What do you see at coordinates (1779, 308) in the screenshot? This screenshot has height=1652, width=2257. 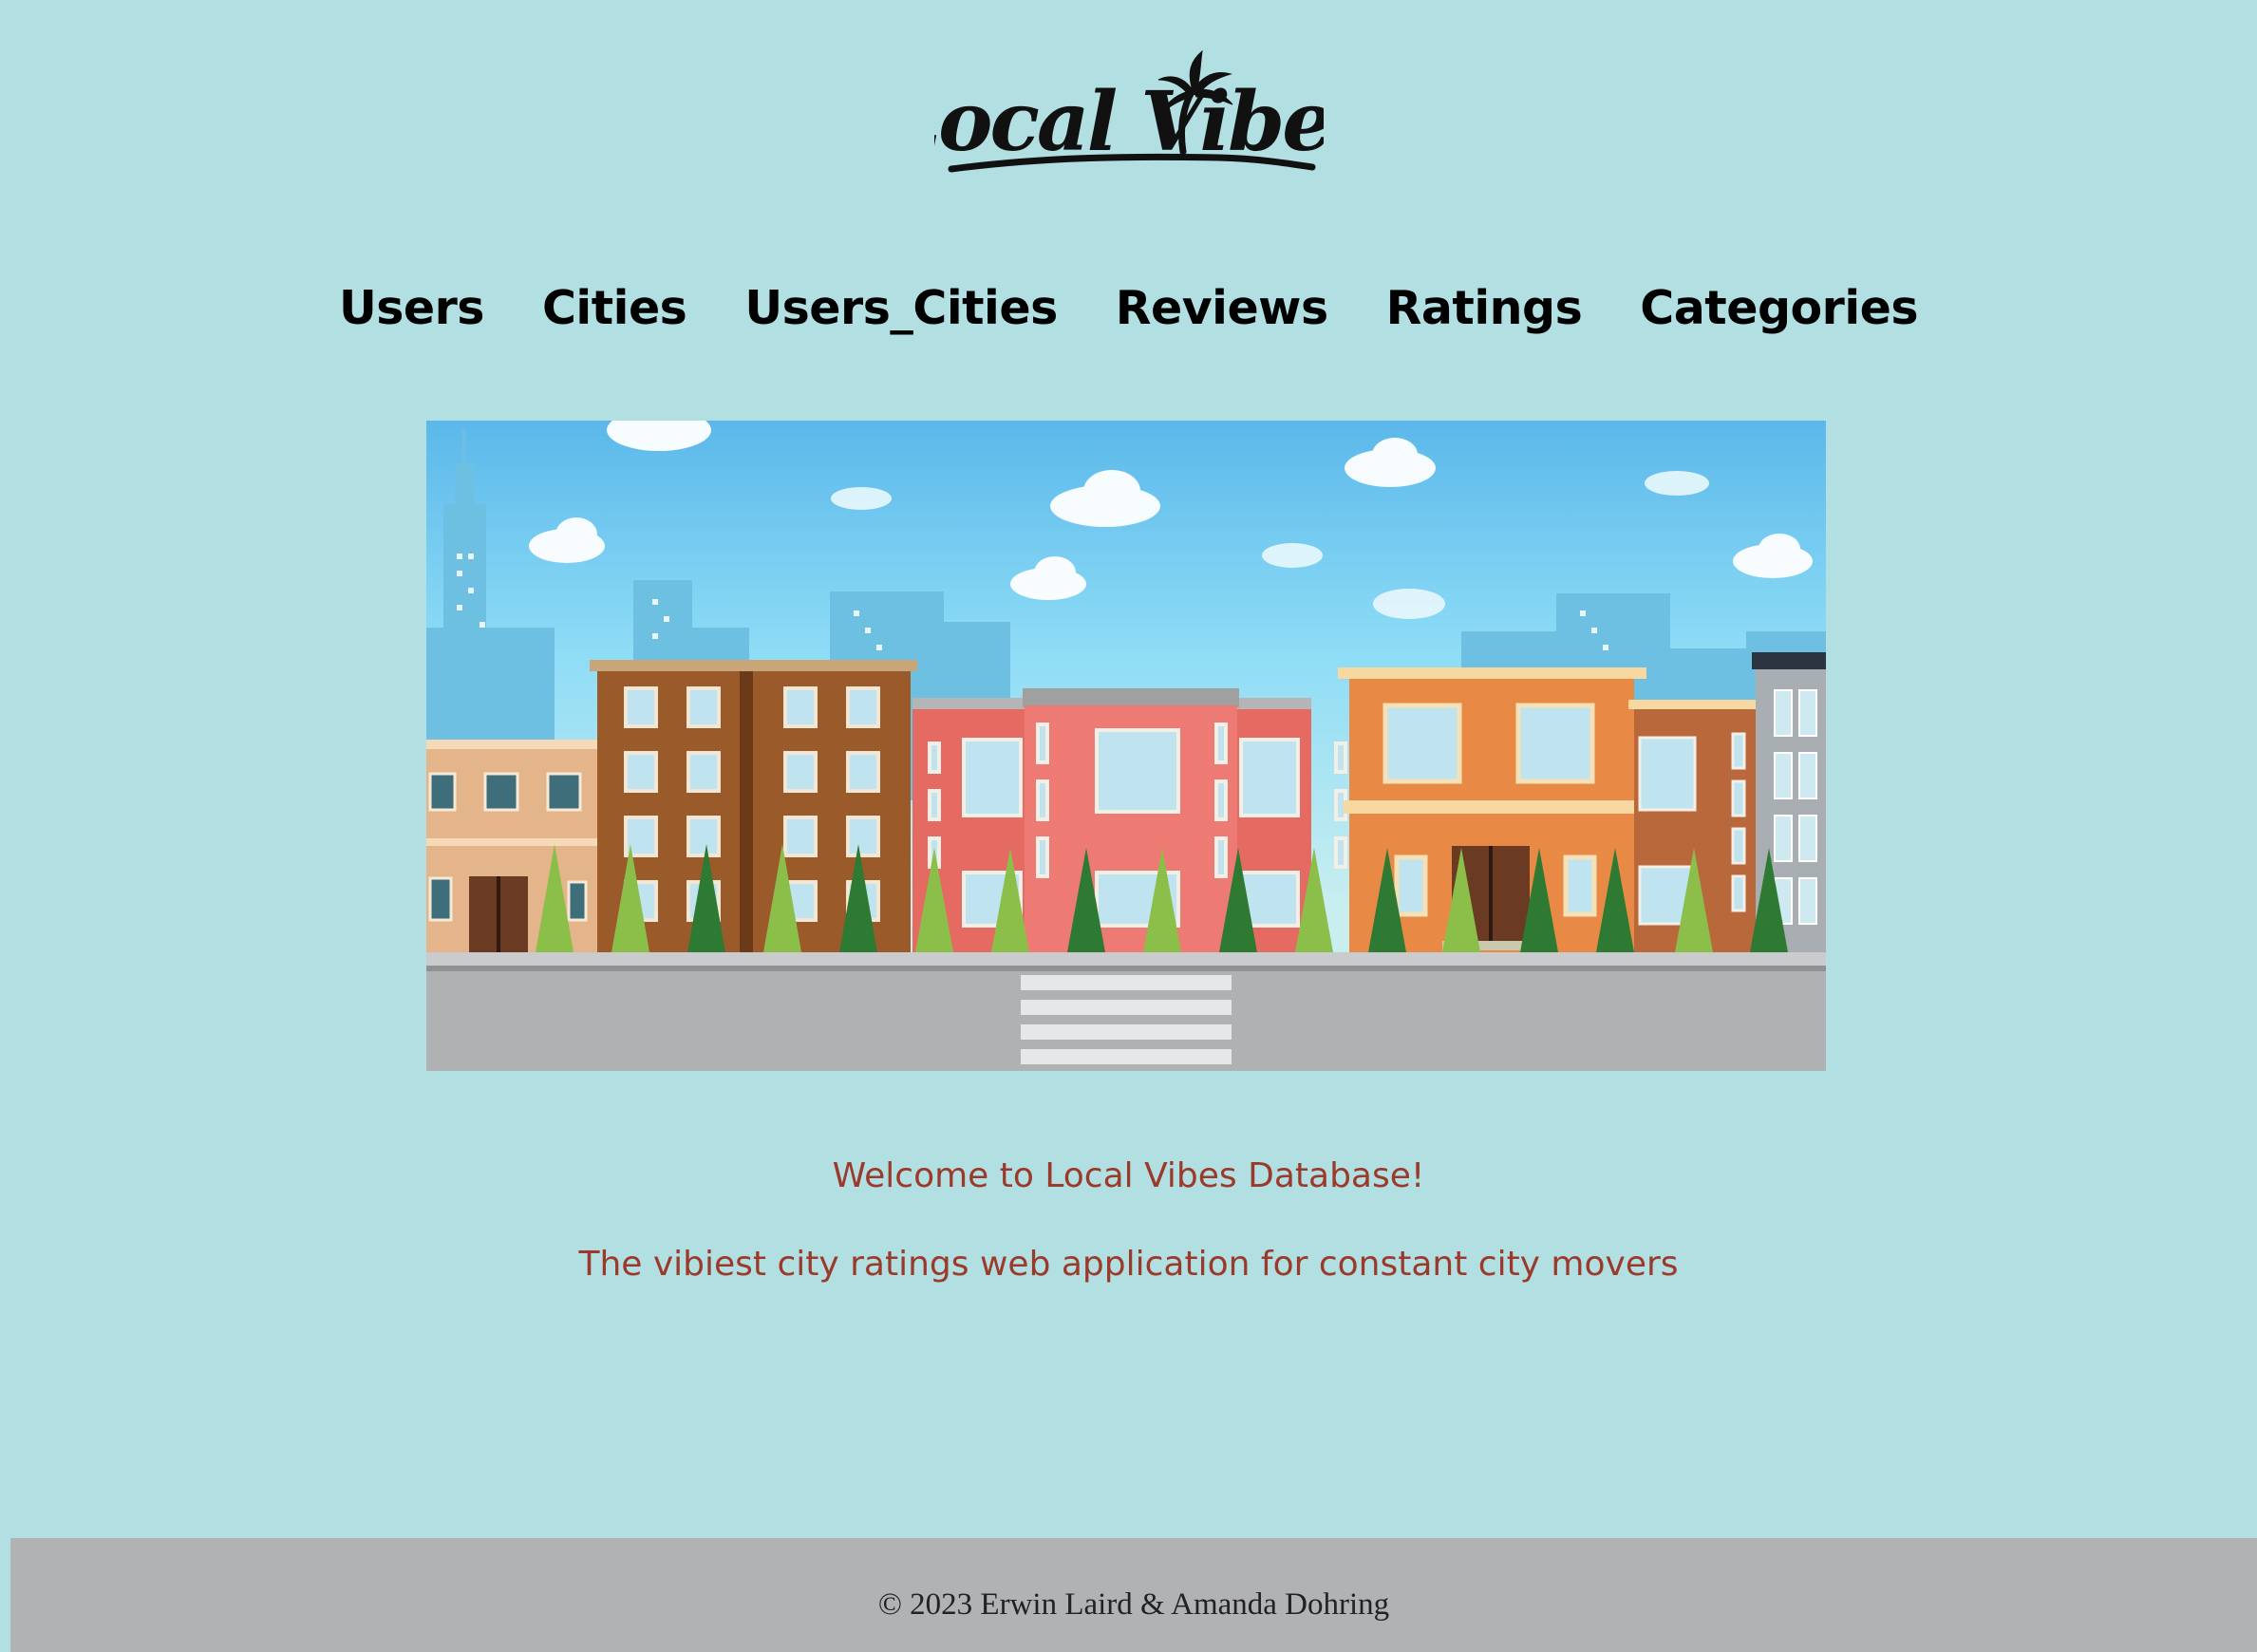 I see `nav-categories: Categories` at bounding box center [1779, 308].